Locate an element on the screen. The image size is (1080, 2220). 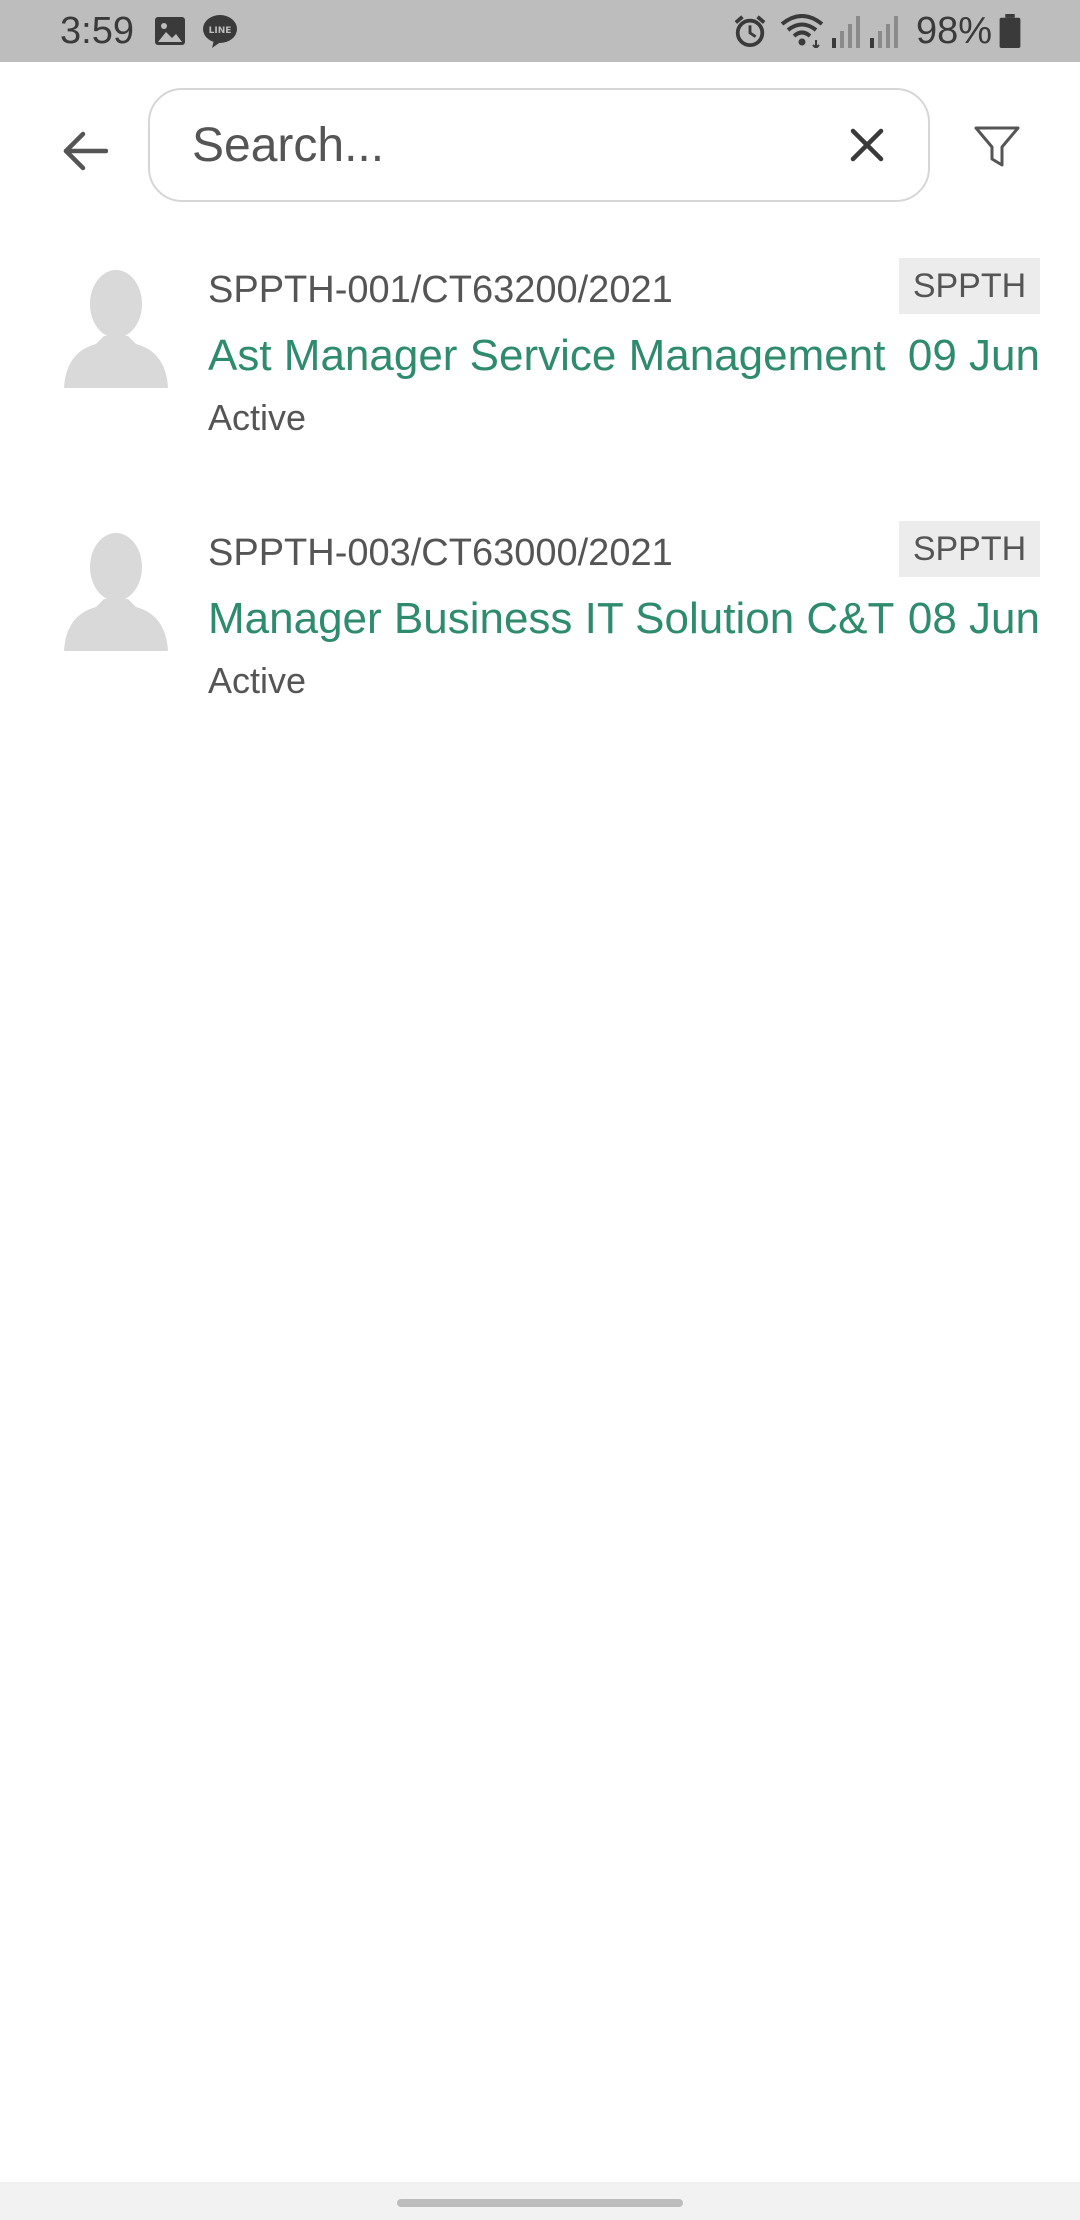
navigation-bar is located at coordinates (540, 2201).